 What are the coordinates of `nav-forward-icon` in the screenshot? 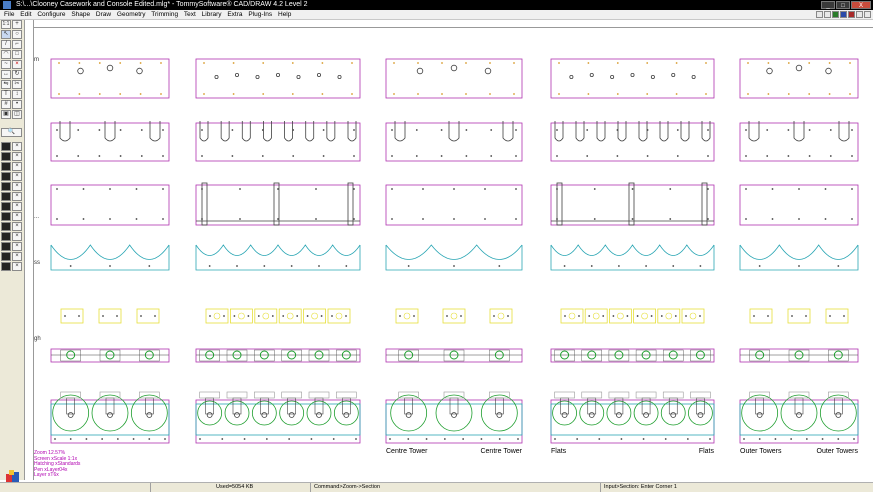 It's located at (827, 14).